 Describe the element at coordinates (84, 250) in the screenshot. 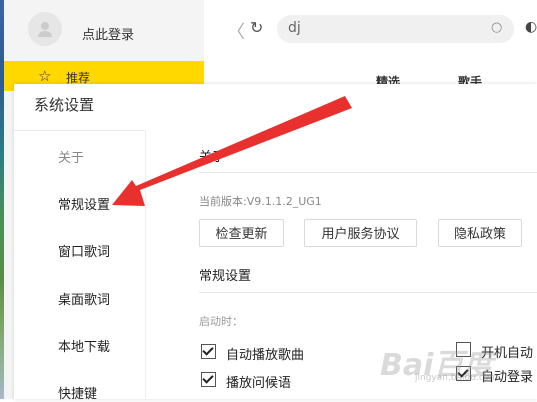

I see `nav-window-lyrics: 窗口歌词` at that location.